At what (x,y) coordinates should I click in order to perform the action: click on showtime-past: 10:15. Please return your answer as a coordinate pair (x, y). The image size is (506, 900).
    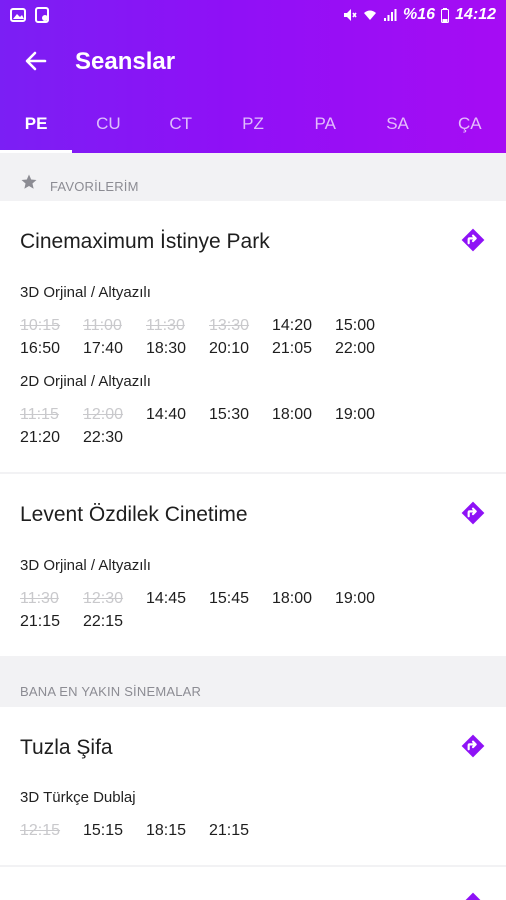
    Looking at the image, I should click on (40, 325).